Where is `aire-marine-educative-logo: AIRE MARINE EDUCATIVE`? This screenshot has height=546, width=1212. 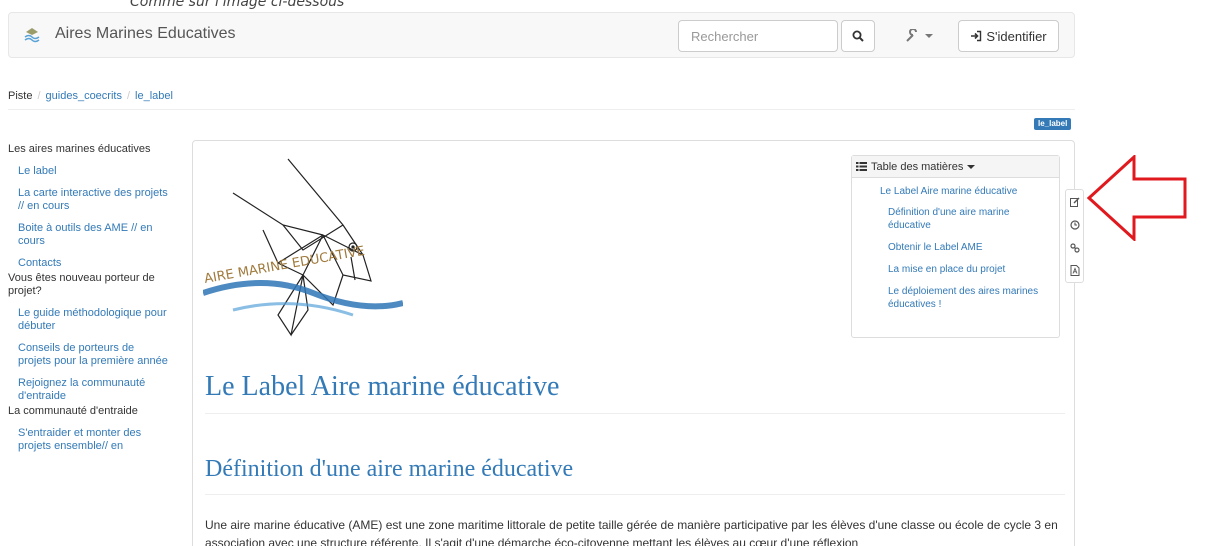 aire-marine-educative-logo: AIRE MARINE EDUCATIVE is located at coordinates (303, 247).